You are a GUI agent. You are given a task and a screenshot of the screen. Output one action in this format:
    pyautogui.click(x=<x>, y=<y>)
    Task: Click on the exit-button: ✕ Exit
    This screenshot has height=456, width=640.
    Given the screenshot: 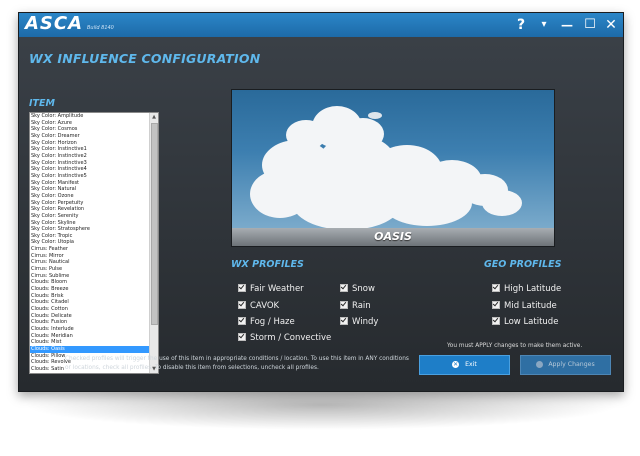 What is the action you would take?
    pyautogui.click(x=464, y=365)
    